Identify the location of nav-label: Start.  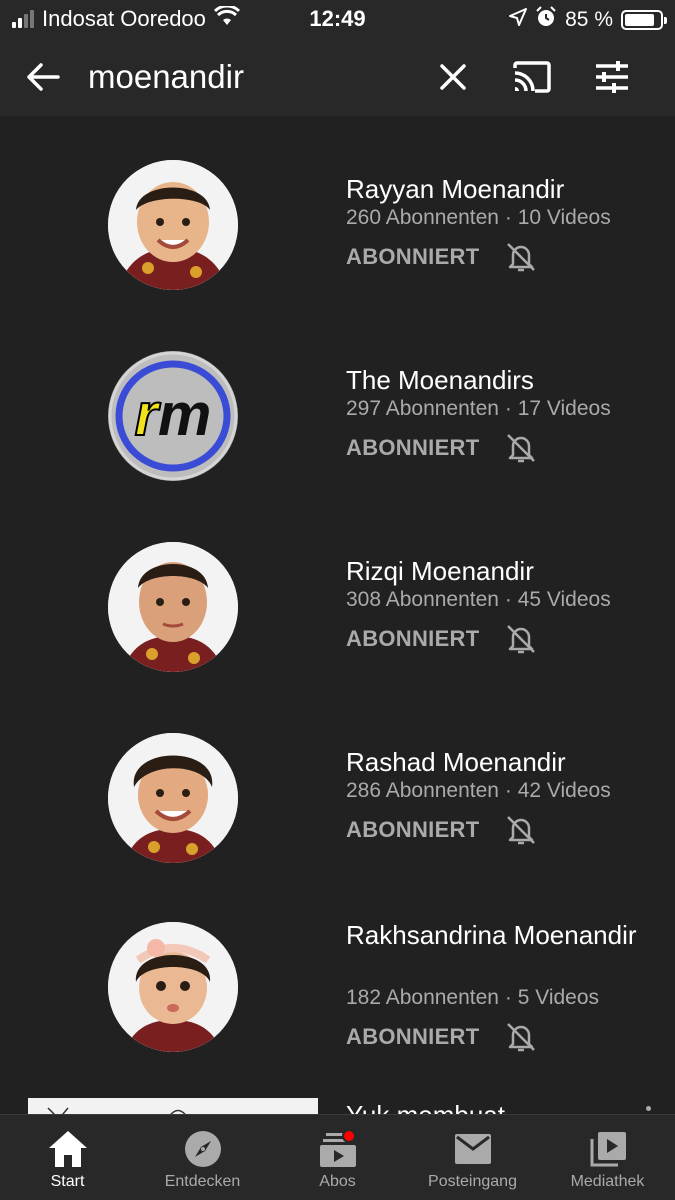
(67, 1181).